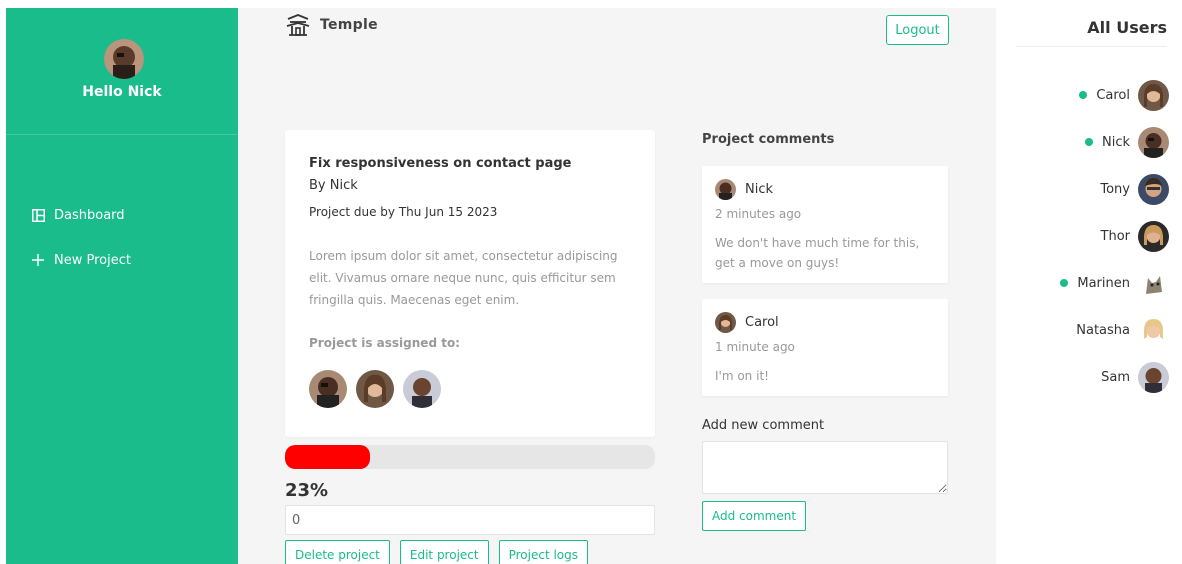 This screenshot has width=1182, height=564. I want to click on user-item-marinen: Marinen, so click(1114, 283).